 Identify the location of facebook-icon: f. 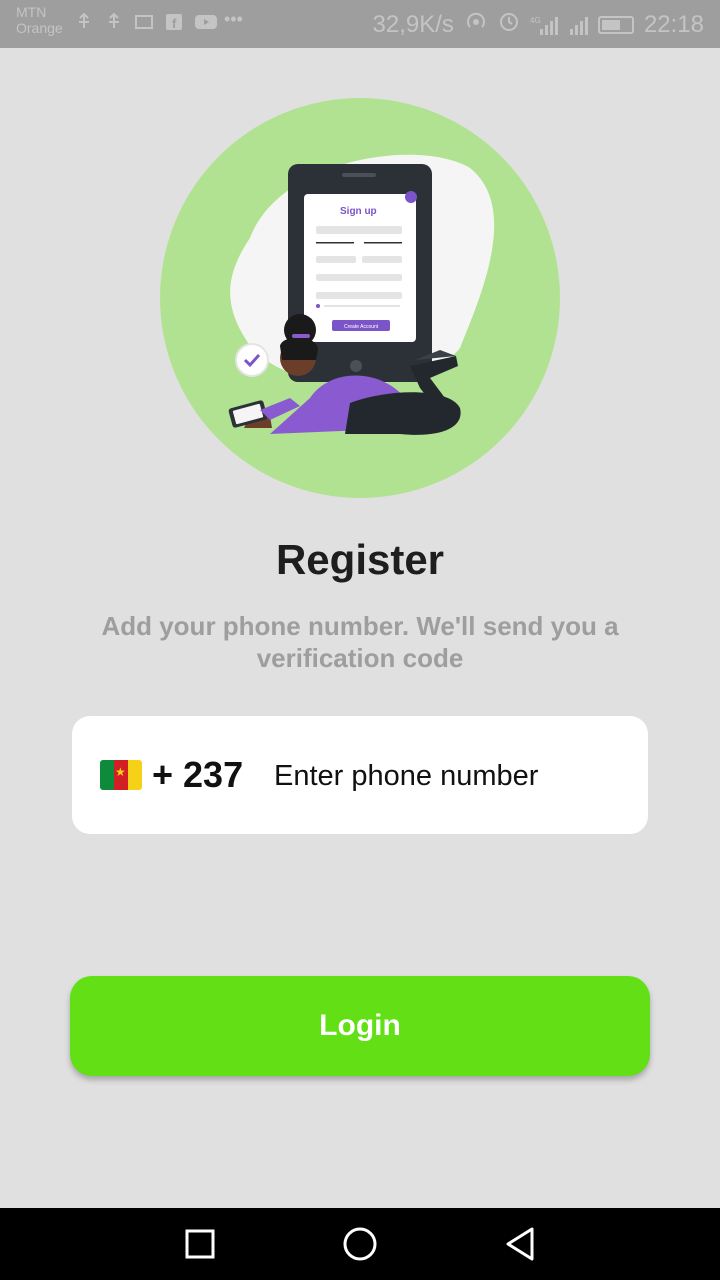
(174, 22).